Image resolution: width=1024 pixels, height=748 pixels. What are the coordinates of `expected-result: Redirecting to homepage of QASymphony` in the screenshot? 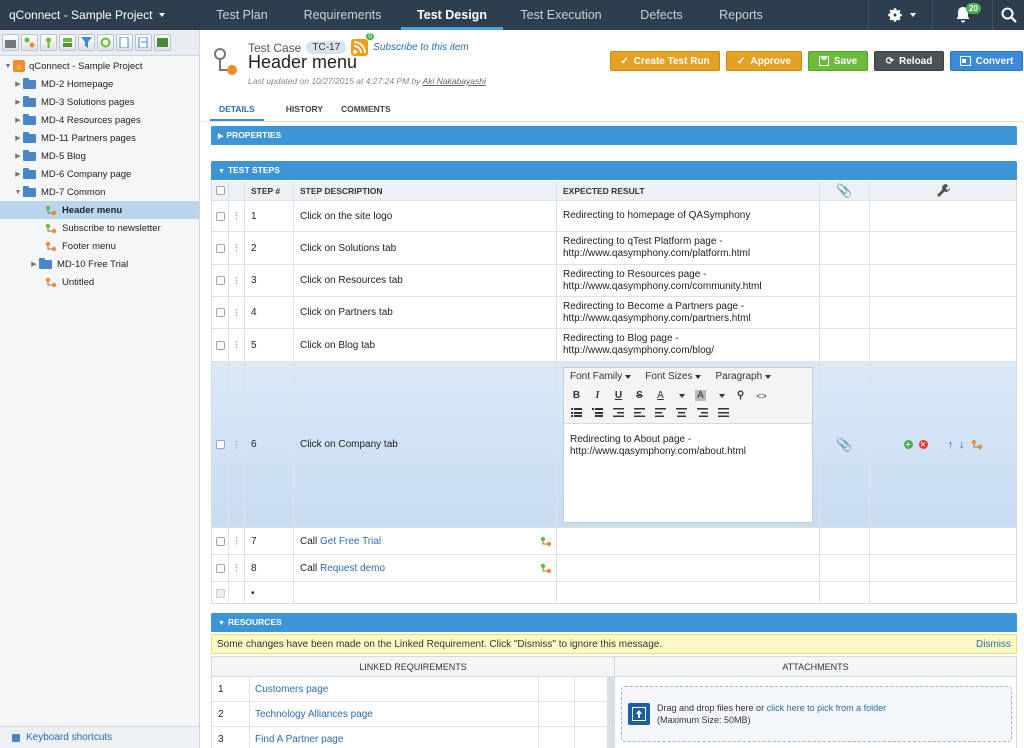 It's located at (688, 216).